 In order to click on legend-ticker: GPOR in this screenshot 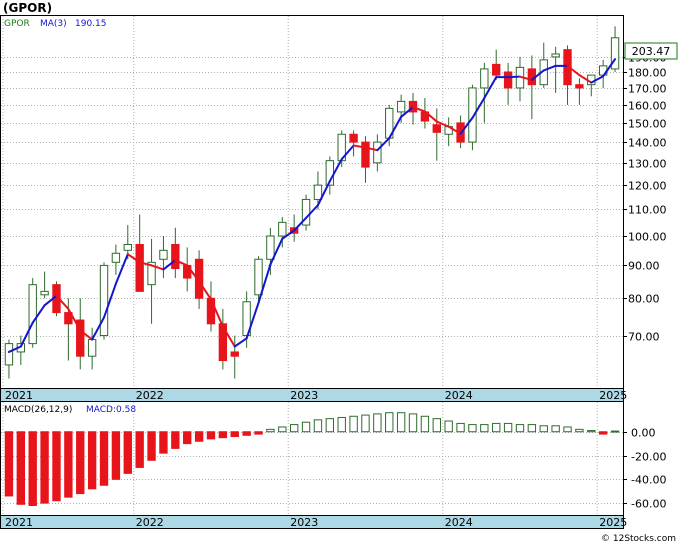, I will do `click(17, 24)`.